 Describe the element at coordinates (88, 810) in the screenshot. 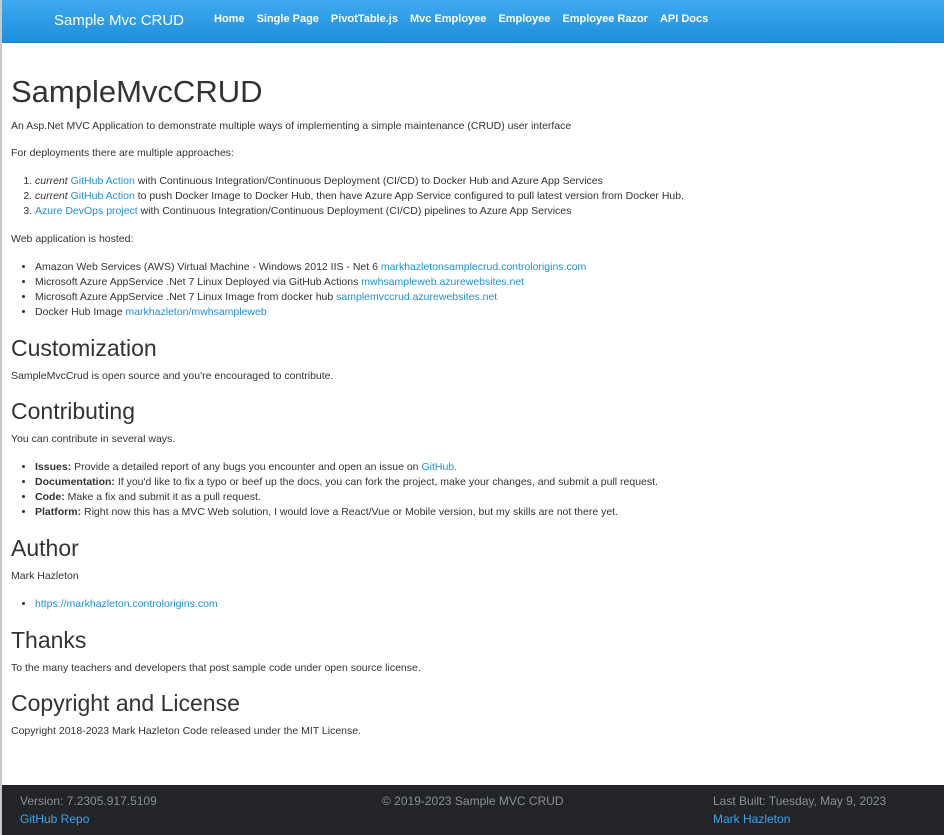

I see `footer-left: Version: 7.2305.917.5109 GitHub Repo` at that location.